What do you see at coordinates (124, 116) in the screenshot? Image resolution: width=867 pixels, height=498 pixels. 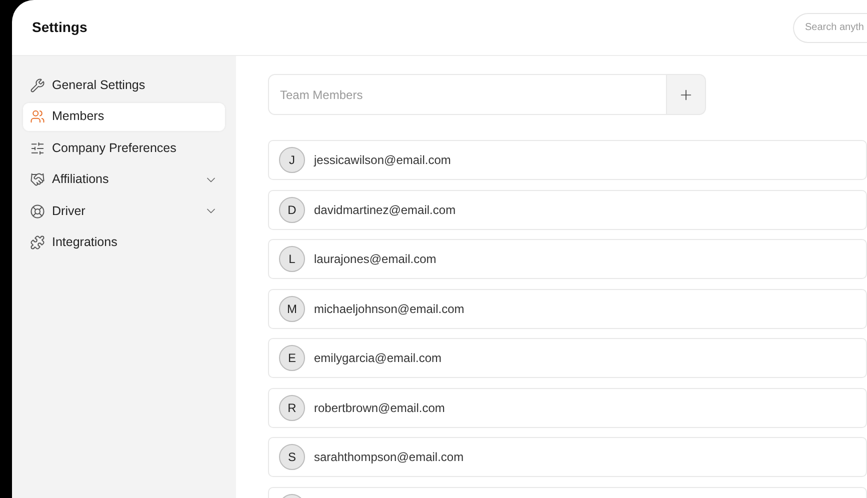 I see `sidebar-item: Members` at bounding box center [124, 116].